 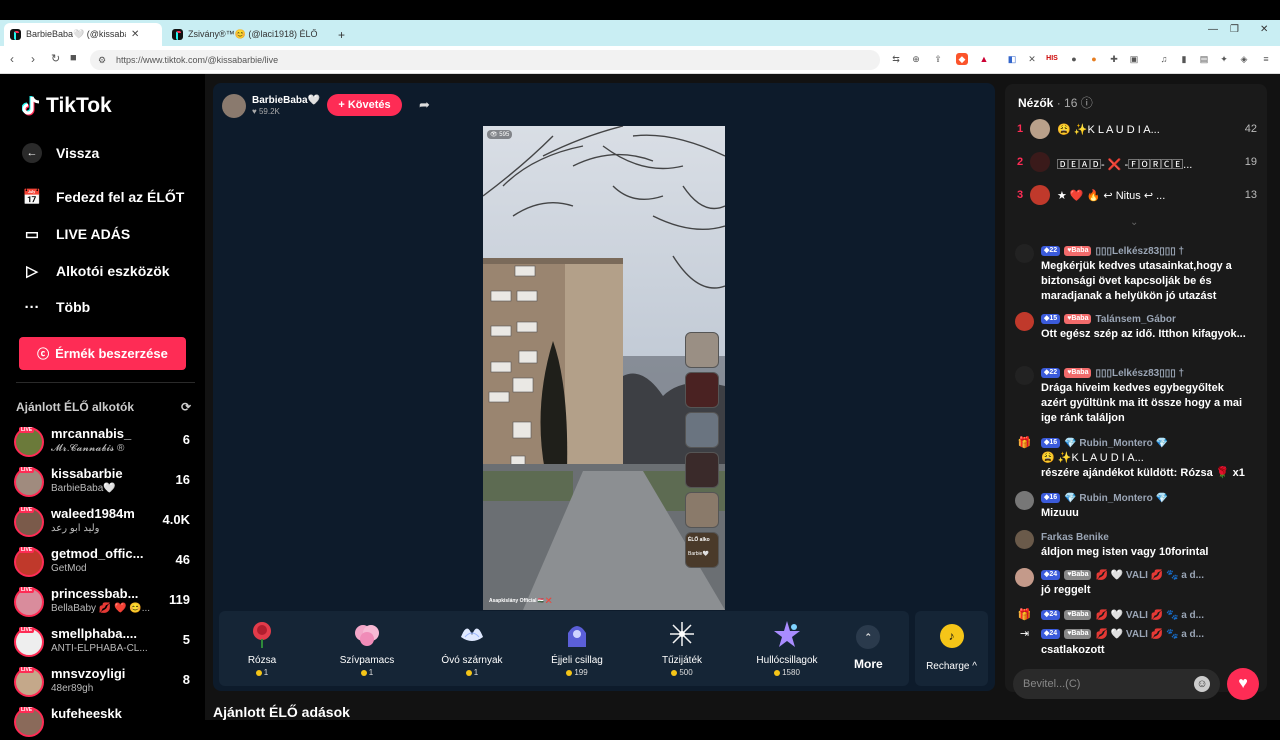 What do you see at coordinates (186, 407) in the screenshot?
I see `refresh-icon: ⟳` at bounding box center [186, 407].